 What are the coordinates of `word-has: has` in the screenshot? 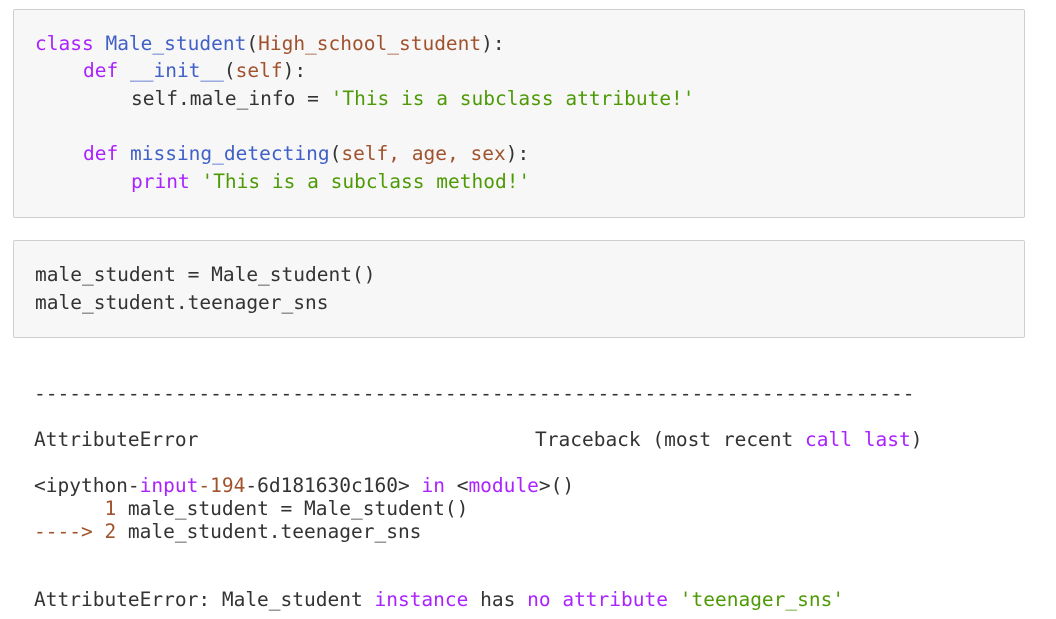 It's located at (498, 599).